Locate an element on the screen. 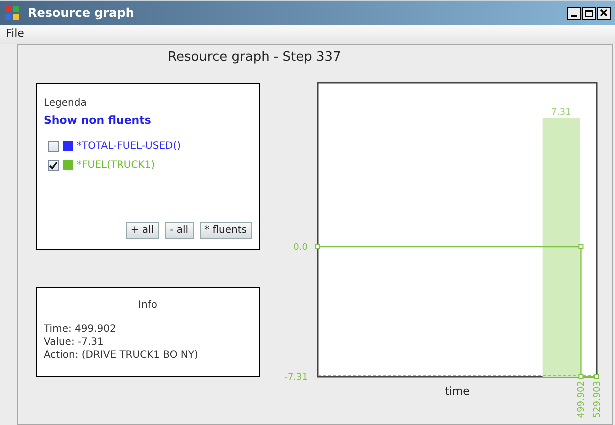 The height and width of the screenshot is (425, 615). legend-title: Legenda is located at coordinates (66, 104).